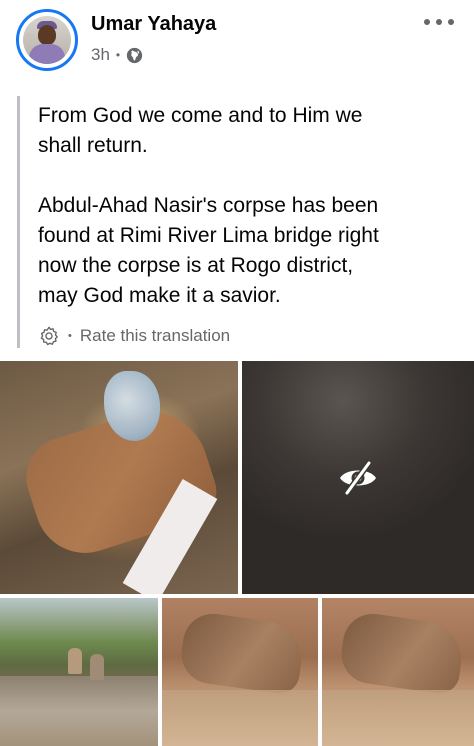 This screenshot has height=746, width=474. I want to click on post-meta: 3h •, so click(117, 55).